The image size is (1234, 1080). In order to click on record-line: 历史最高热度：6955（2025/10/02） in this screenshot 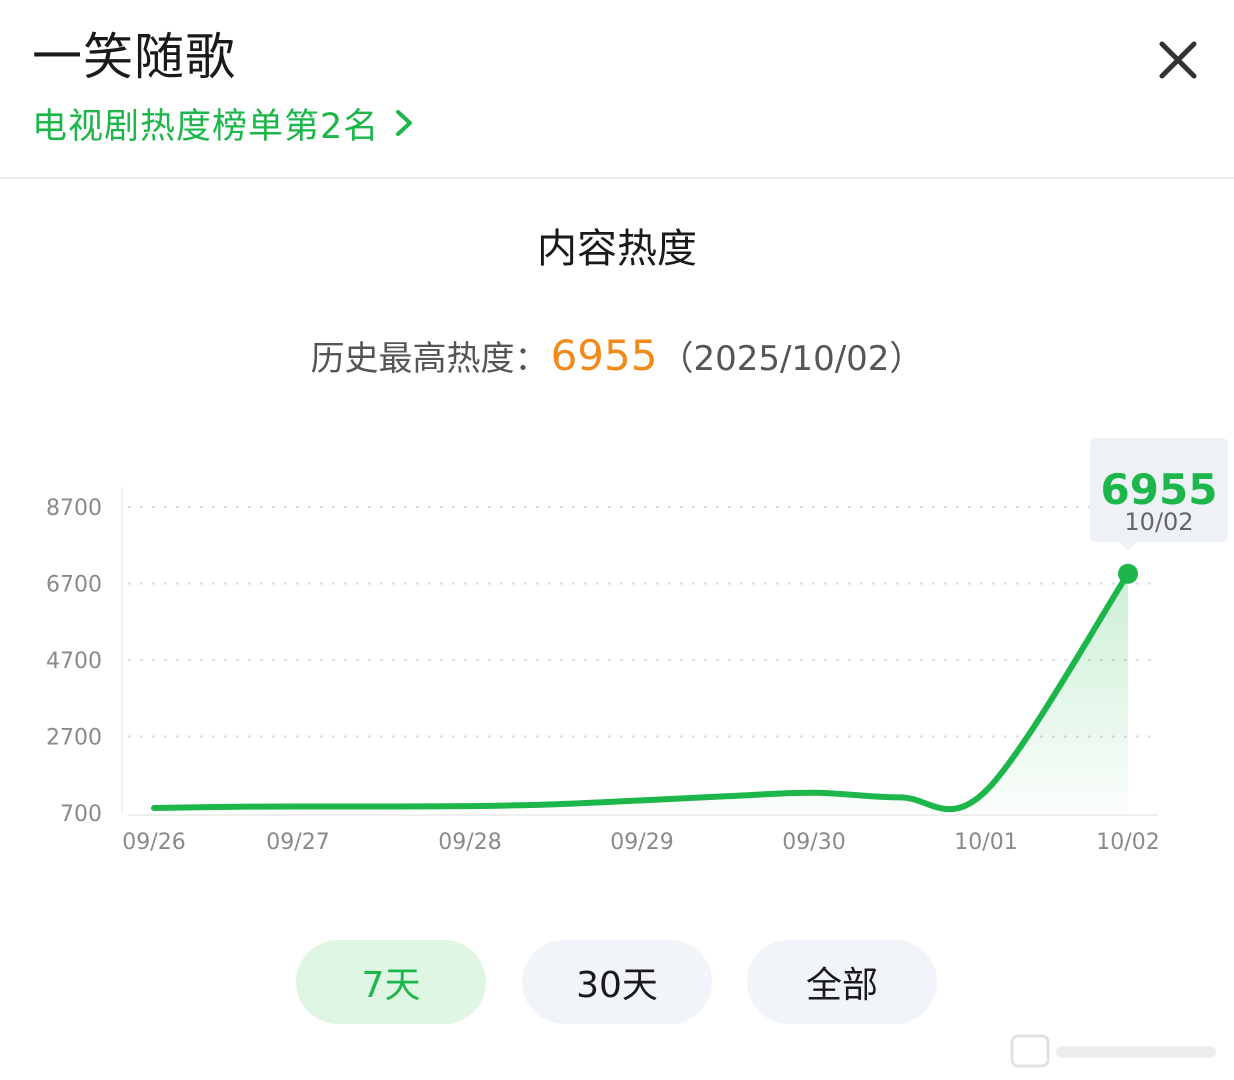, I will do `click(617, 357)`.